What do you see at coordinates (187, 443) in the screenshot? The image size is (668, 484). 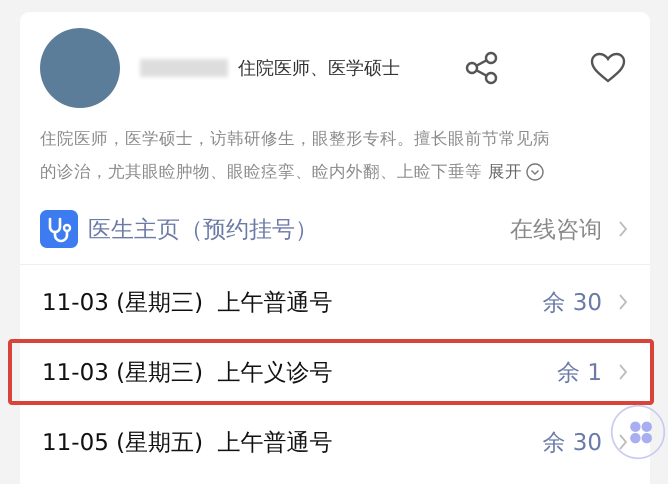 I see `slot-label: 11-05 (星期五) 上午普通号` at bounding box center [187, 443].